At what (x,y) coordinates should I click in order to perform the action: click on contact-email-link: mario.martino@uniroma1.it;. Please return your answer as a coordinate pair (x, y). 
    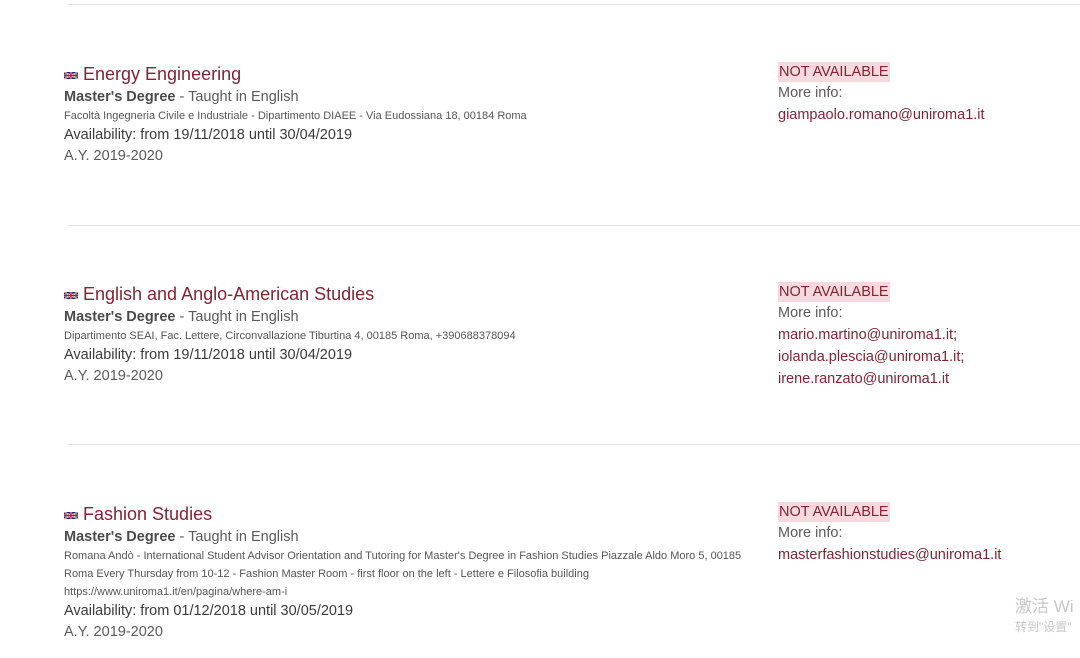
    Looking at the image, I should click on (928, 335).